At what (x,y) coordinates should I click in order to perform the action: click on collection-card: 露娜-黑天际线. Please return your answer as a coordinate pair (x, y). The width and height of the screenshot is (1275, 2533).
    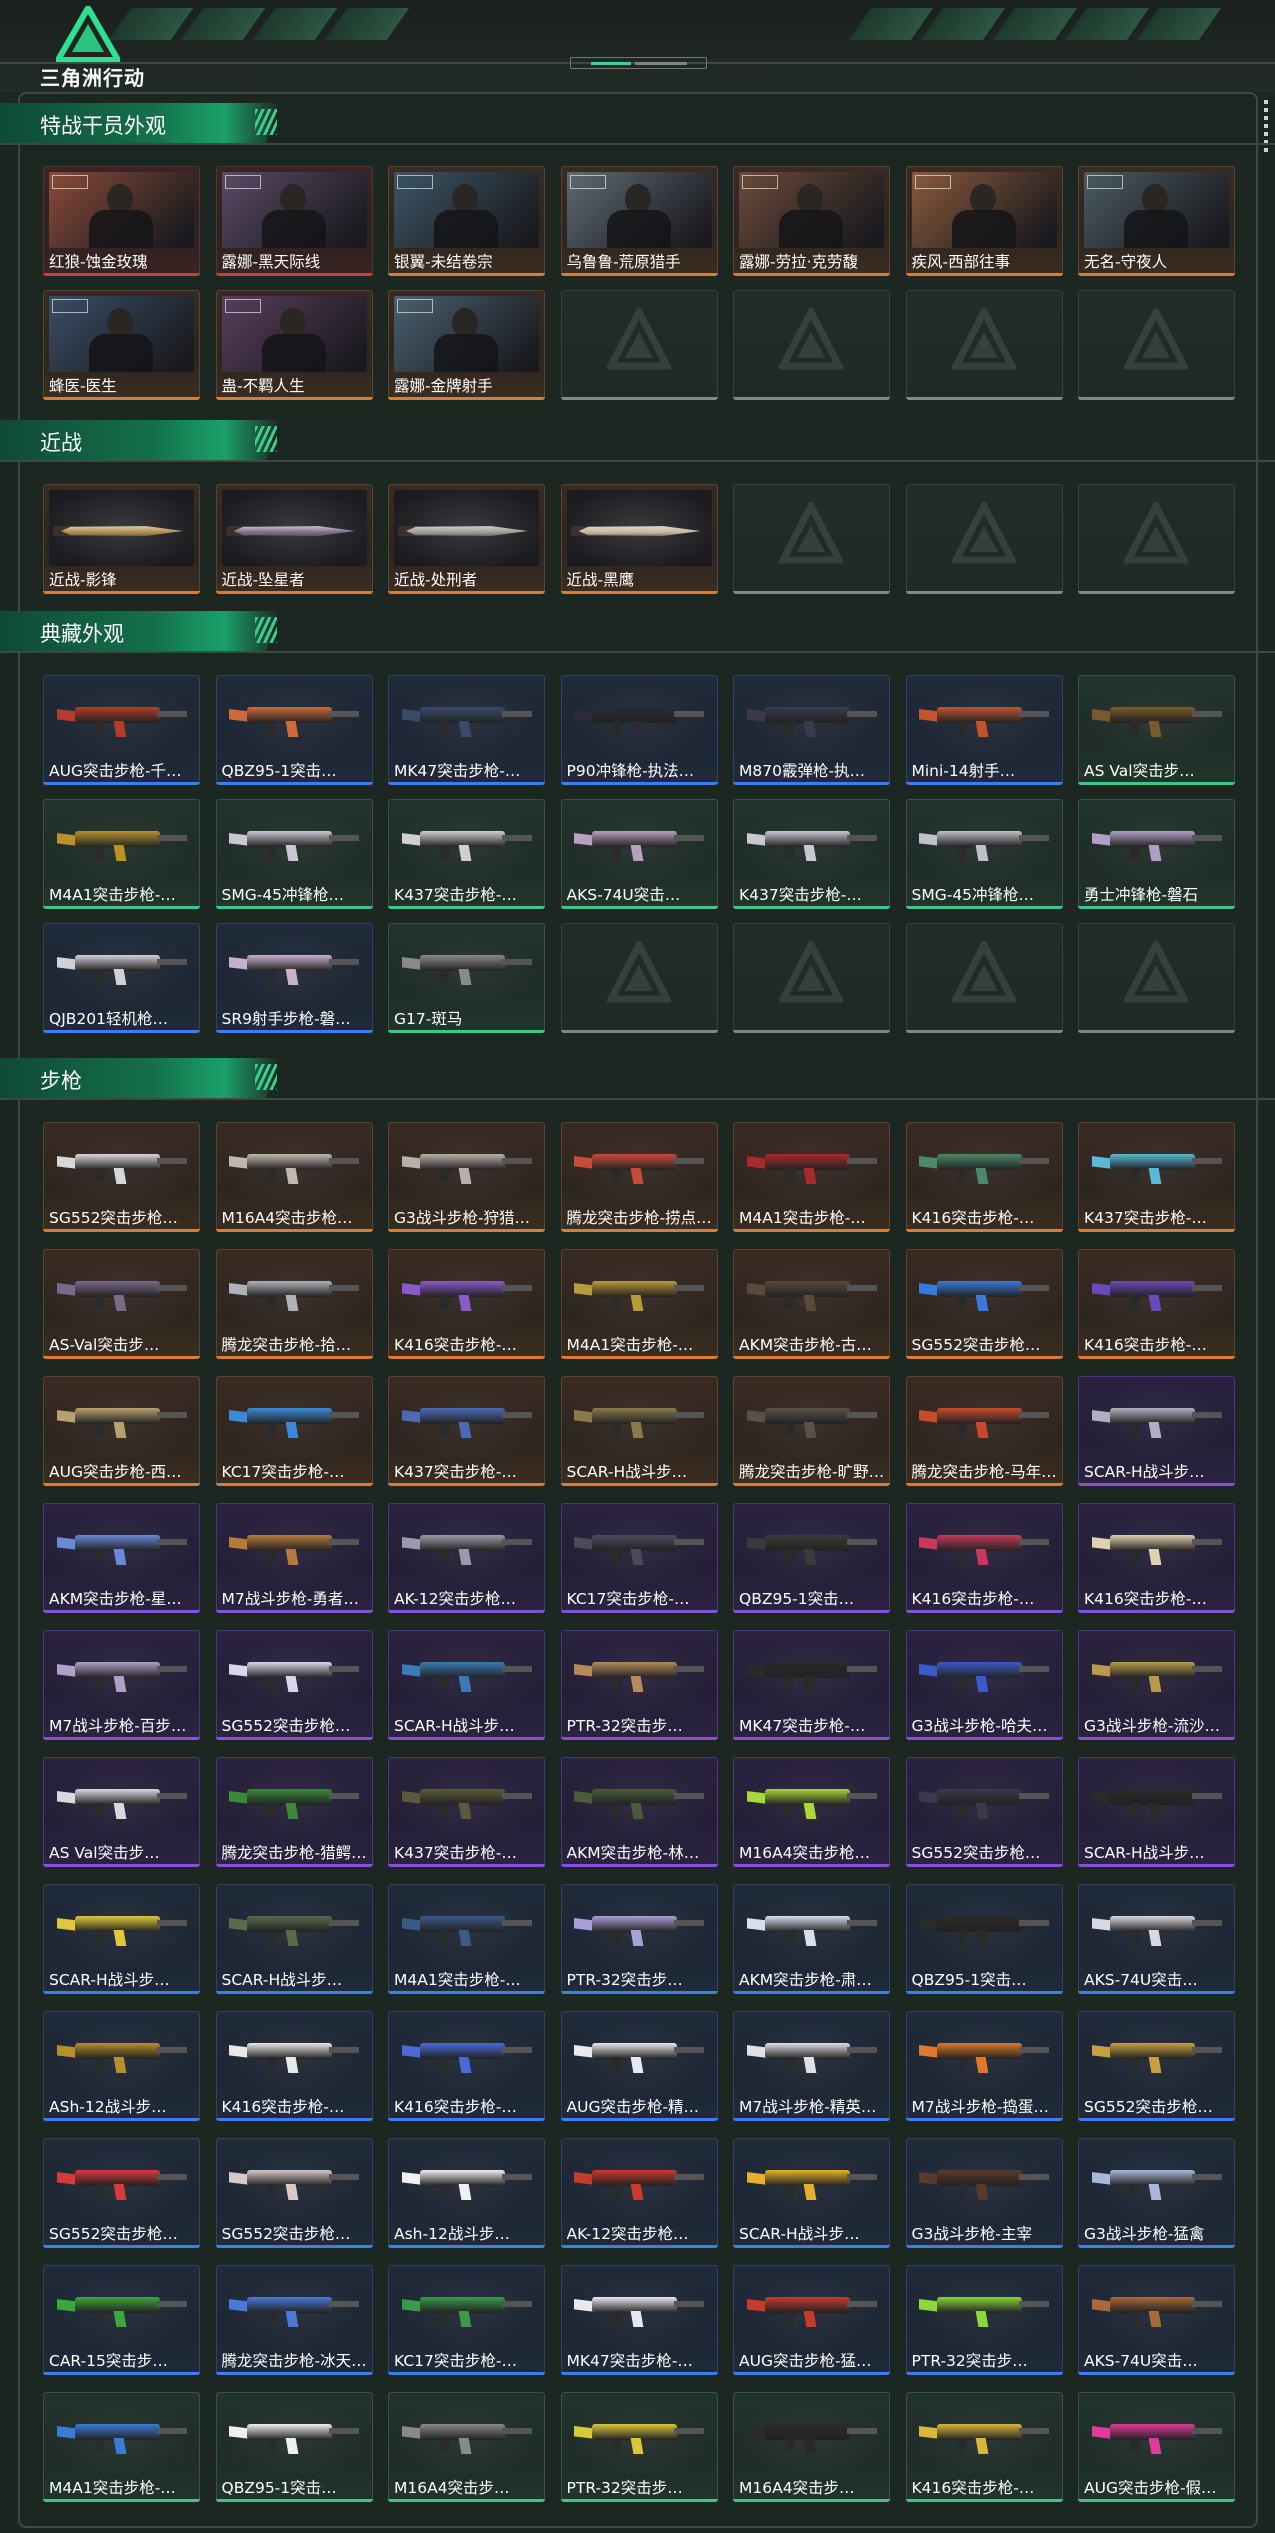
    Looking at the image, I should click on (294, 221).